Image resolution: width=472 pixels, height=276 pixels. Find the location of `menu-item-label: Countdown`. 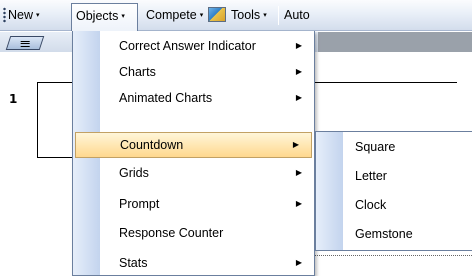

menu-item-label: Countdown is located at coordinates (152, 145).